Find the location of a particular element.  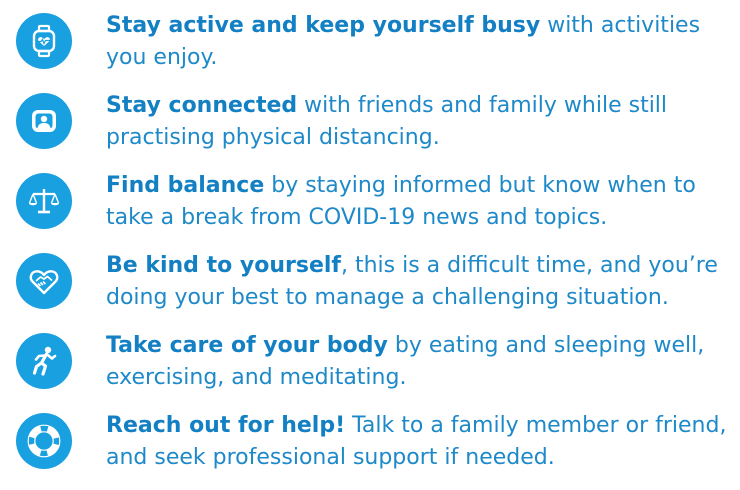

tip-stay-connected-bold: Stay connected is located at coordinates (202, 105).